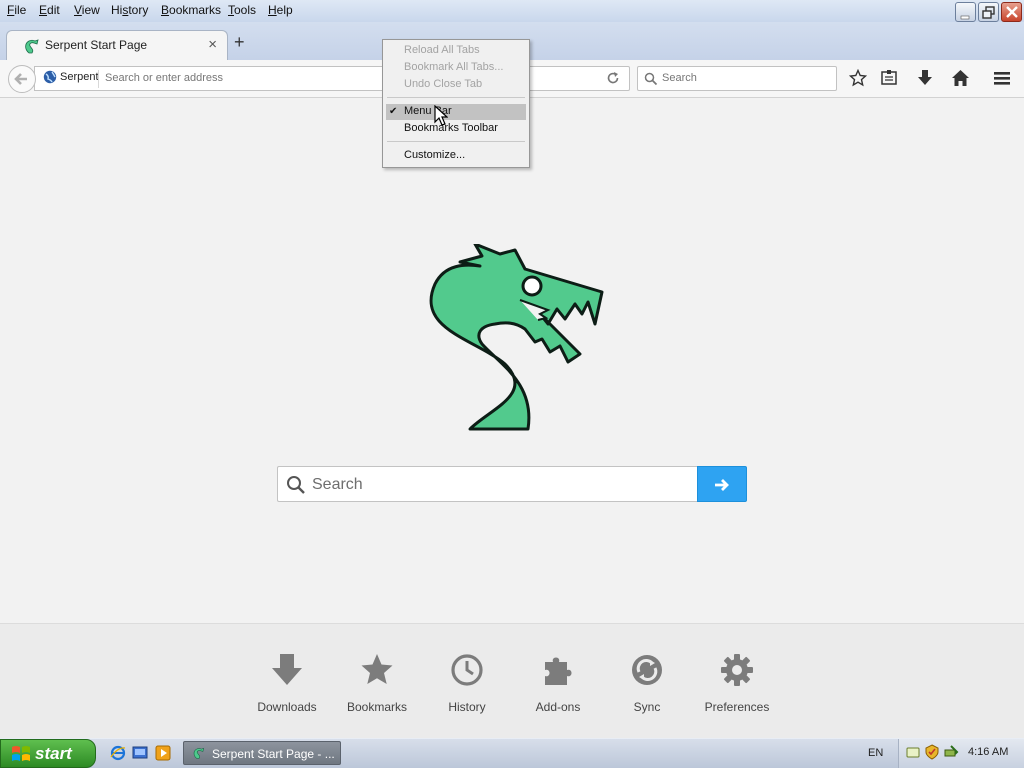 This screenshot has width=1024, height=768. Describe the element at coordinates (441, 115) in the screenshot. I see `mouse-cursor-icon` at that location.